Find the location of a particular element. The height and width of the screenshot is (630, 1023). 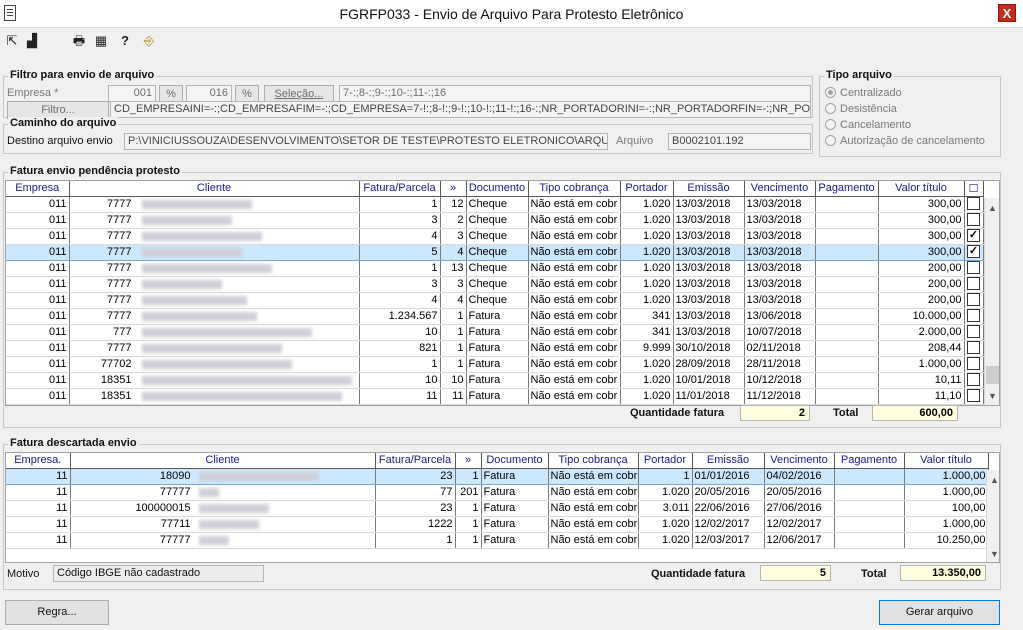

pendencia-scrollbar: ▲ ▼ is located at coordinates (991, 301).